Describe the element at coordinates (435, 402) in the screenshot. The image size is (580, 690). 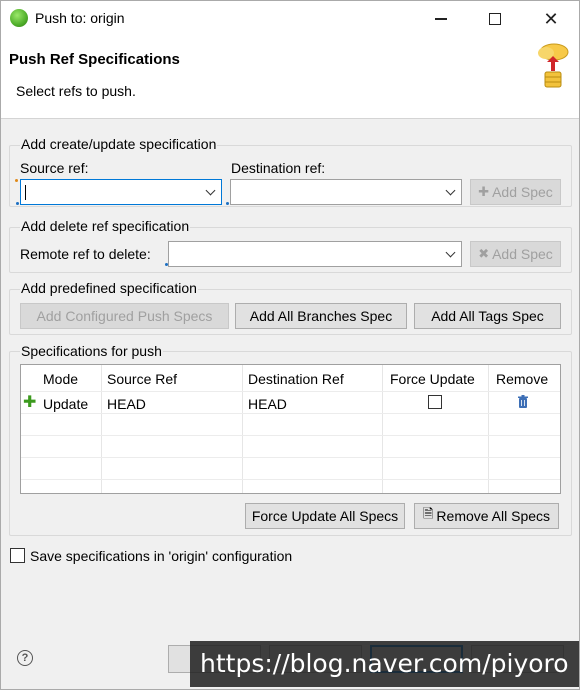
I see `force-update-checkbox` at that location.